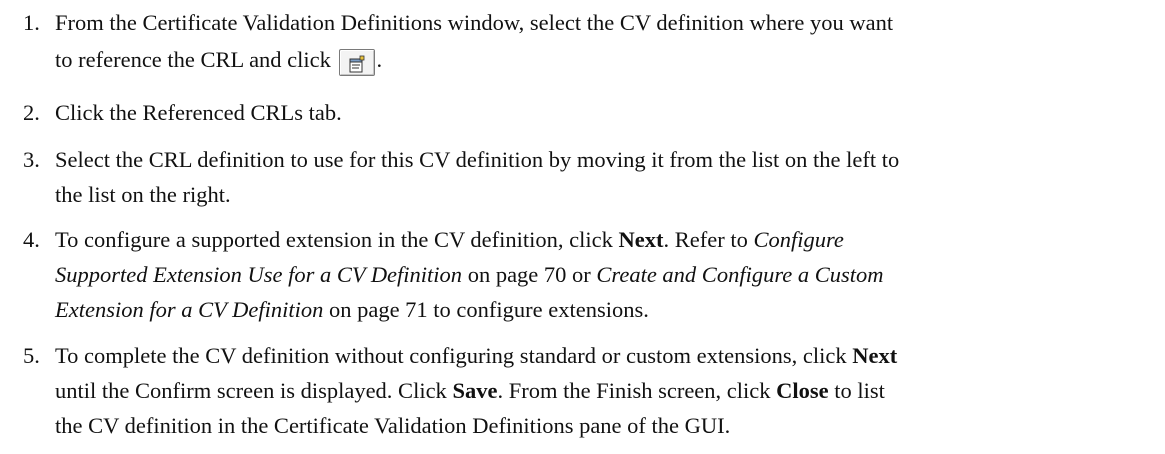 The image size is (1165, 454). I want to click on cross-reference-link: Create and Configure a Custom, so click(739, 274).